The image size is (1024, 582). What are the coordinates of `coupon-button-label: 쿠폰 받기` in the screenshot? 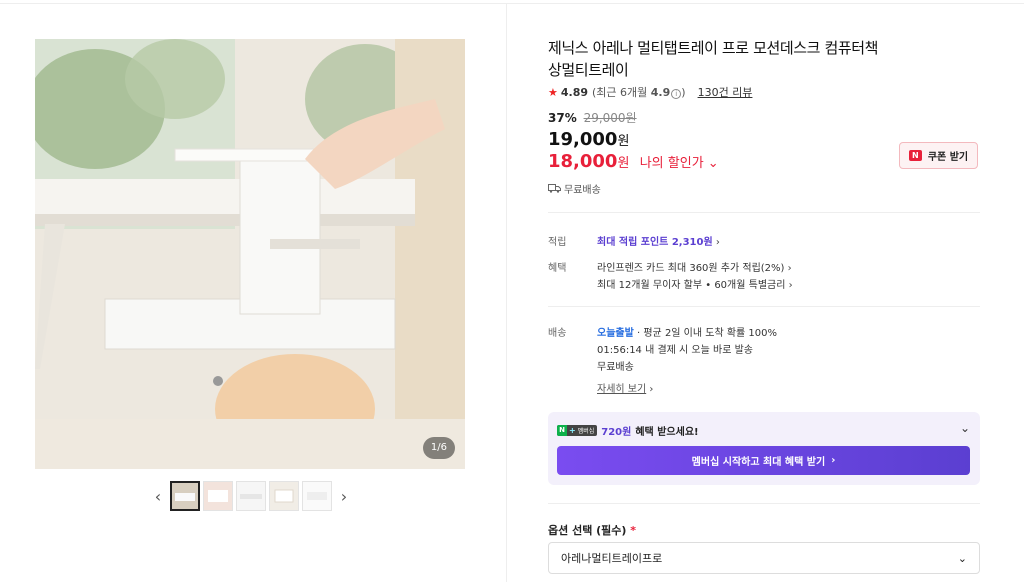 It's located at (948, 157).